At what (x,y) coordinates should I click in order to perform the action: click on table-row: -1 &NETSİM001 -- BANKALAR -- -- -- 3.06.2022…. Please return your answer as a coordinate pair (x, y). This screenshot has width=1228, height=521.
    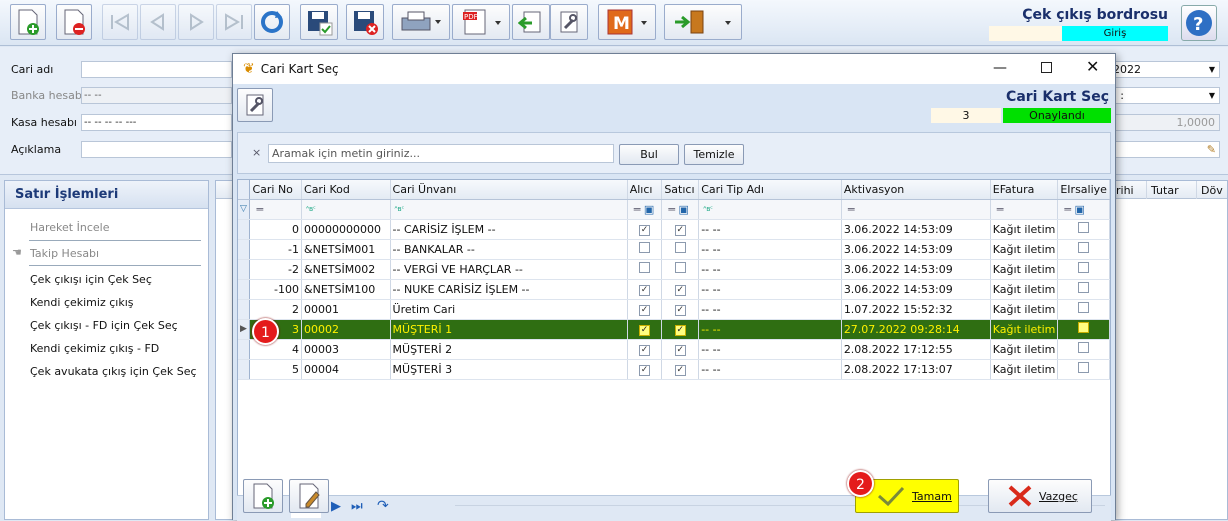
    Looking at the image, I should click on (674, 249).